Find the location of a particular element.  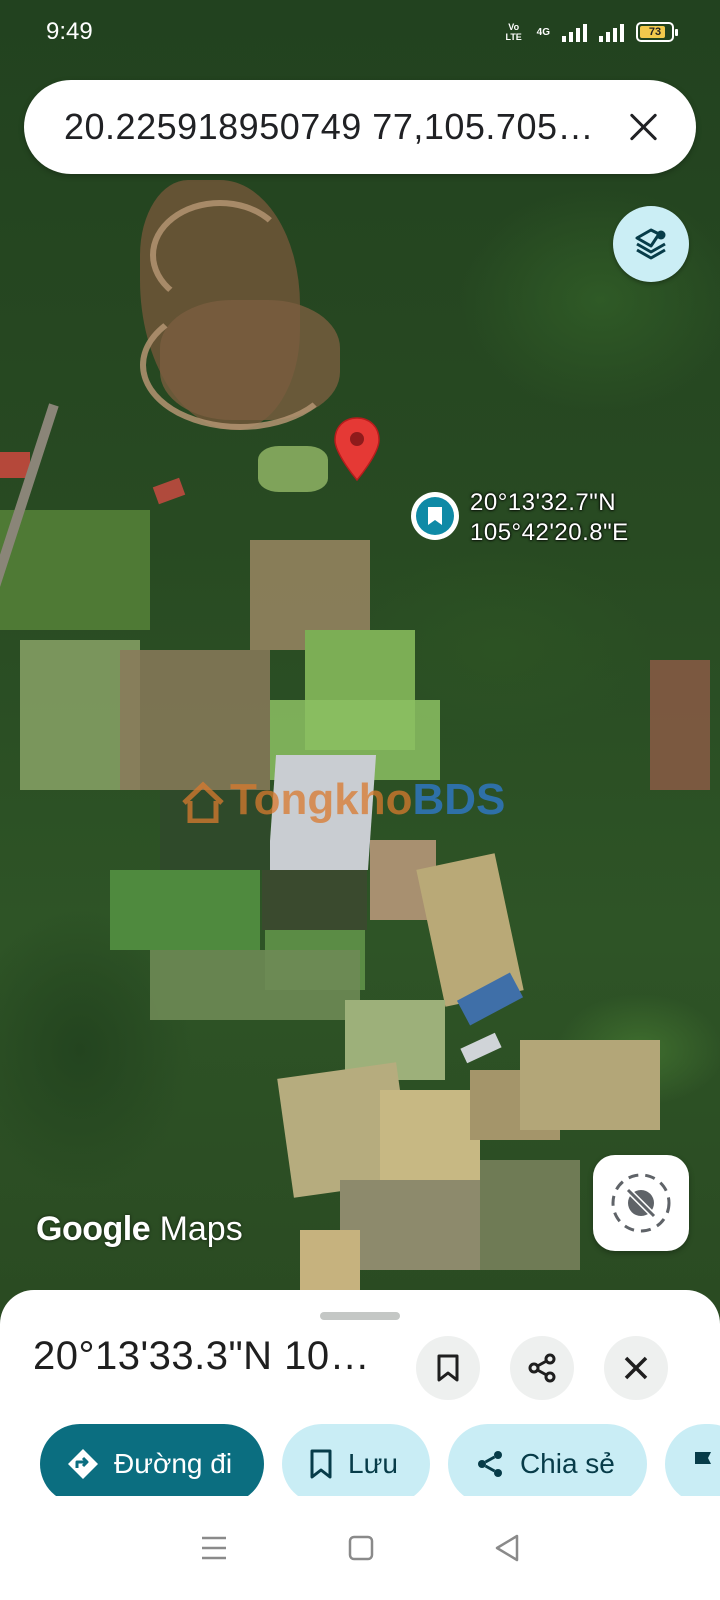

more-action-chip is located at coordinates (692, 1464).